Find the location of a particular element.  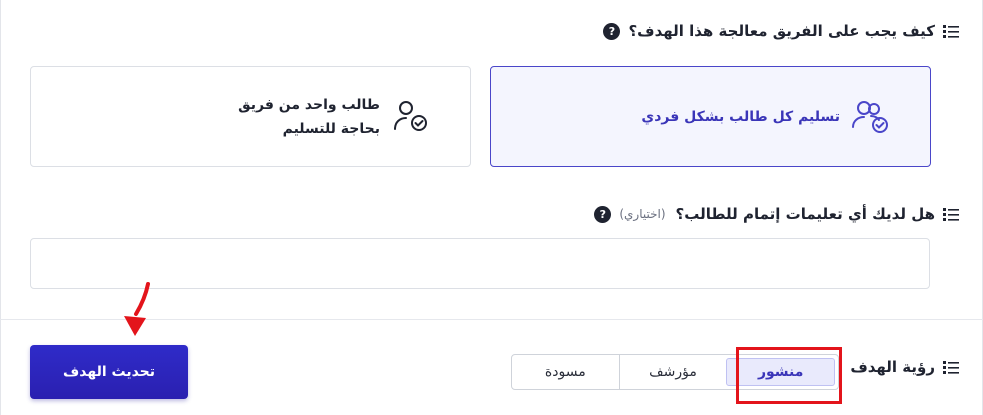

user-check-icon is located at coordinates (410, 117).